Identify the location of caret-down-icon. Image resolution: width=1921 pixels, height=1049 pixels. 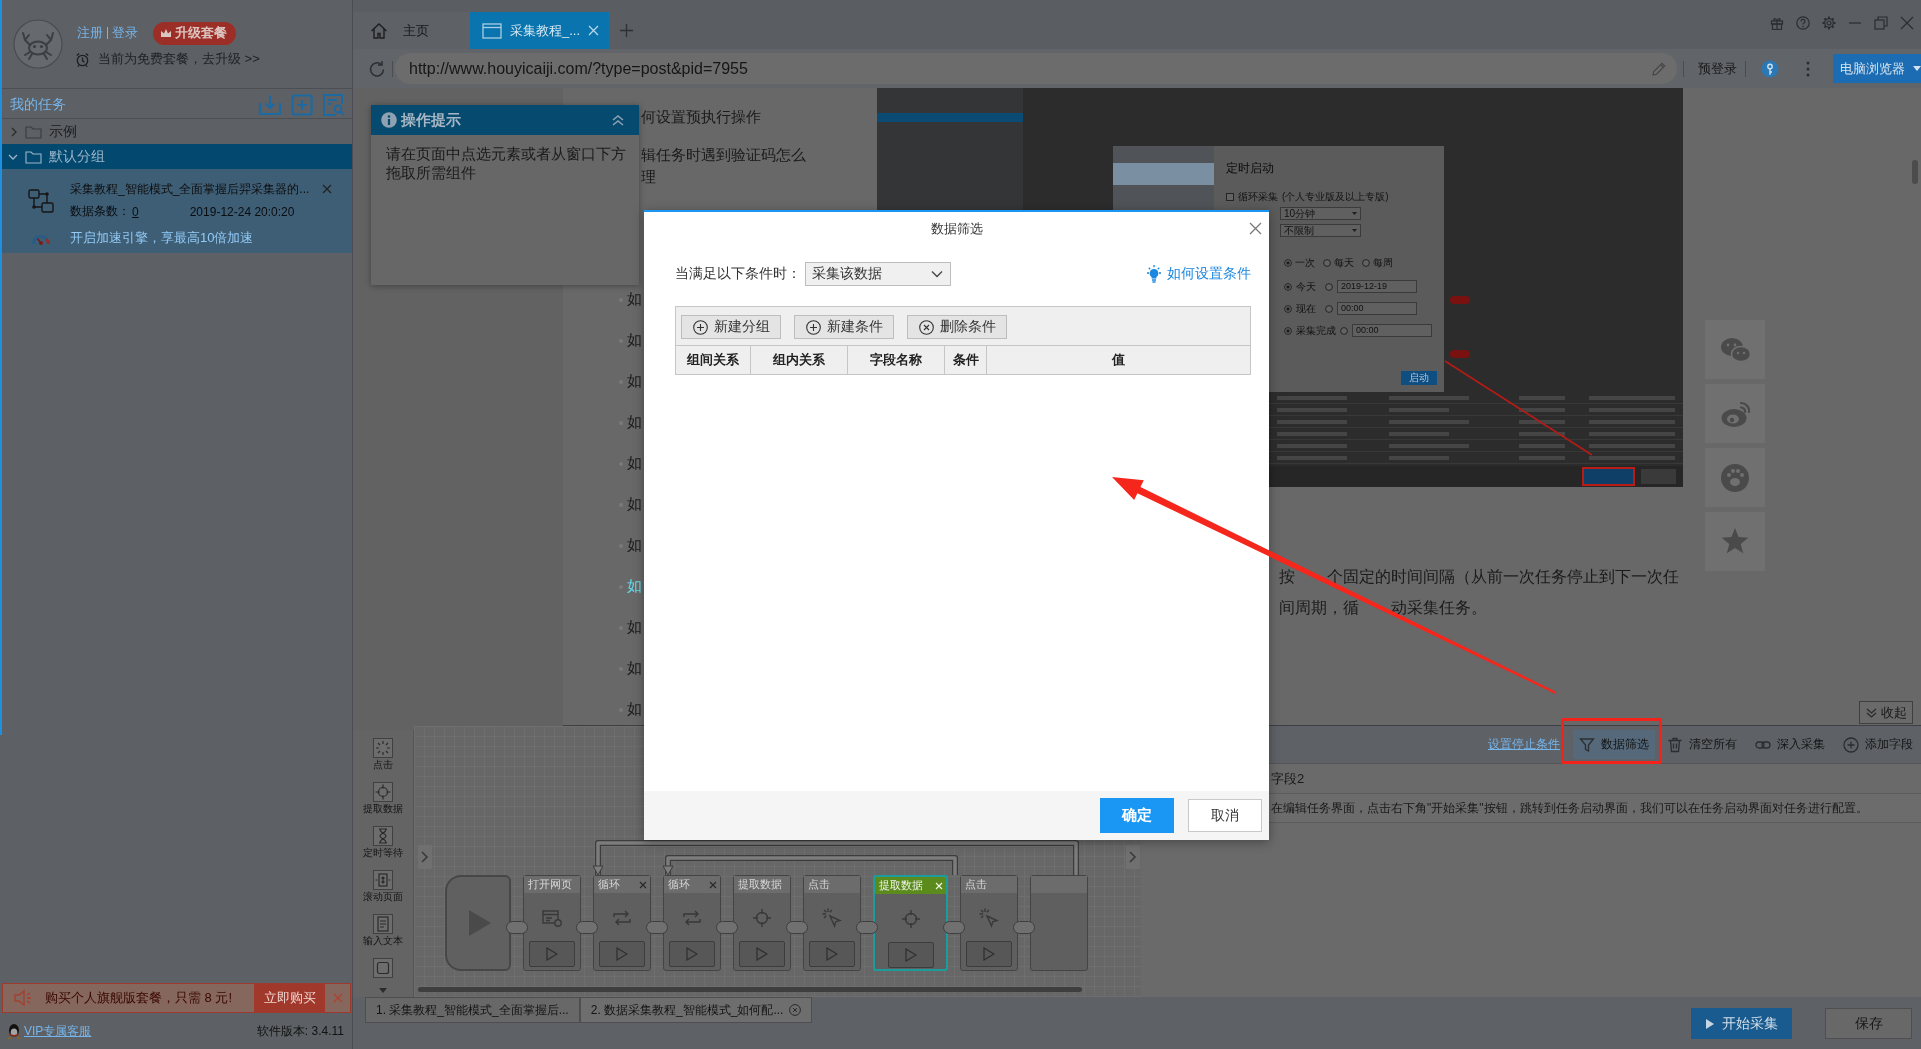
(383, 990).